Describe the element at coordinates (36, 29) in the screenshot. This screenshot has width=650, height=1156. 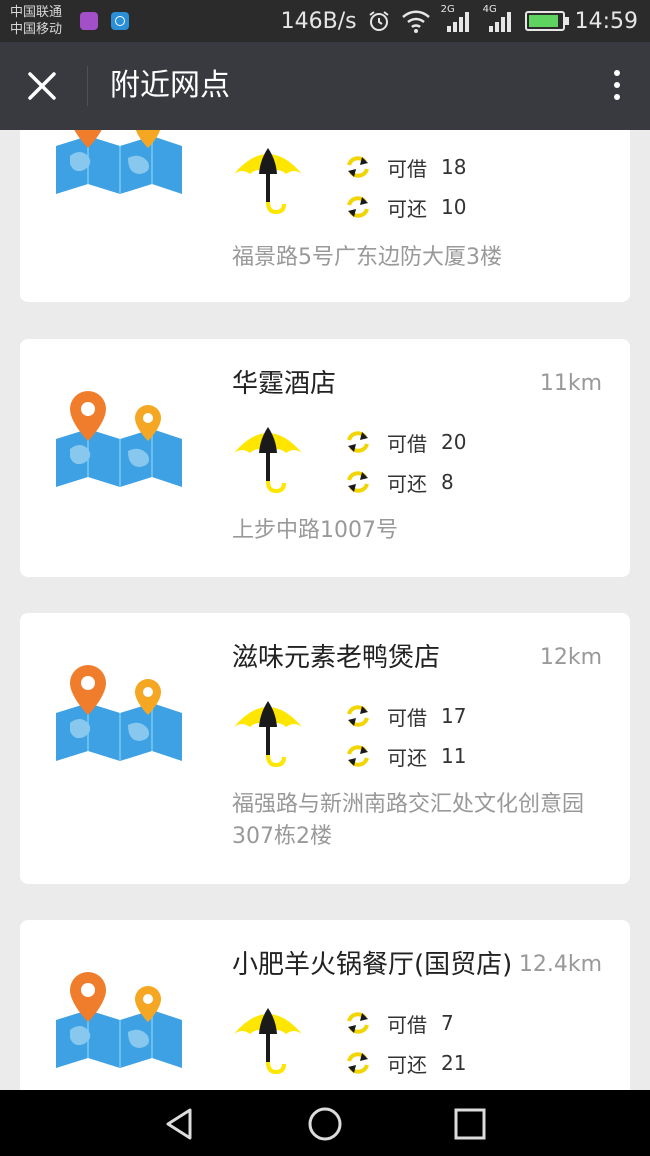
I see `carrier-2: 中国移动` at that location.